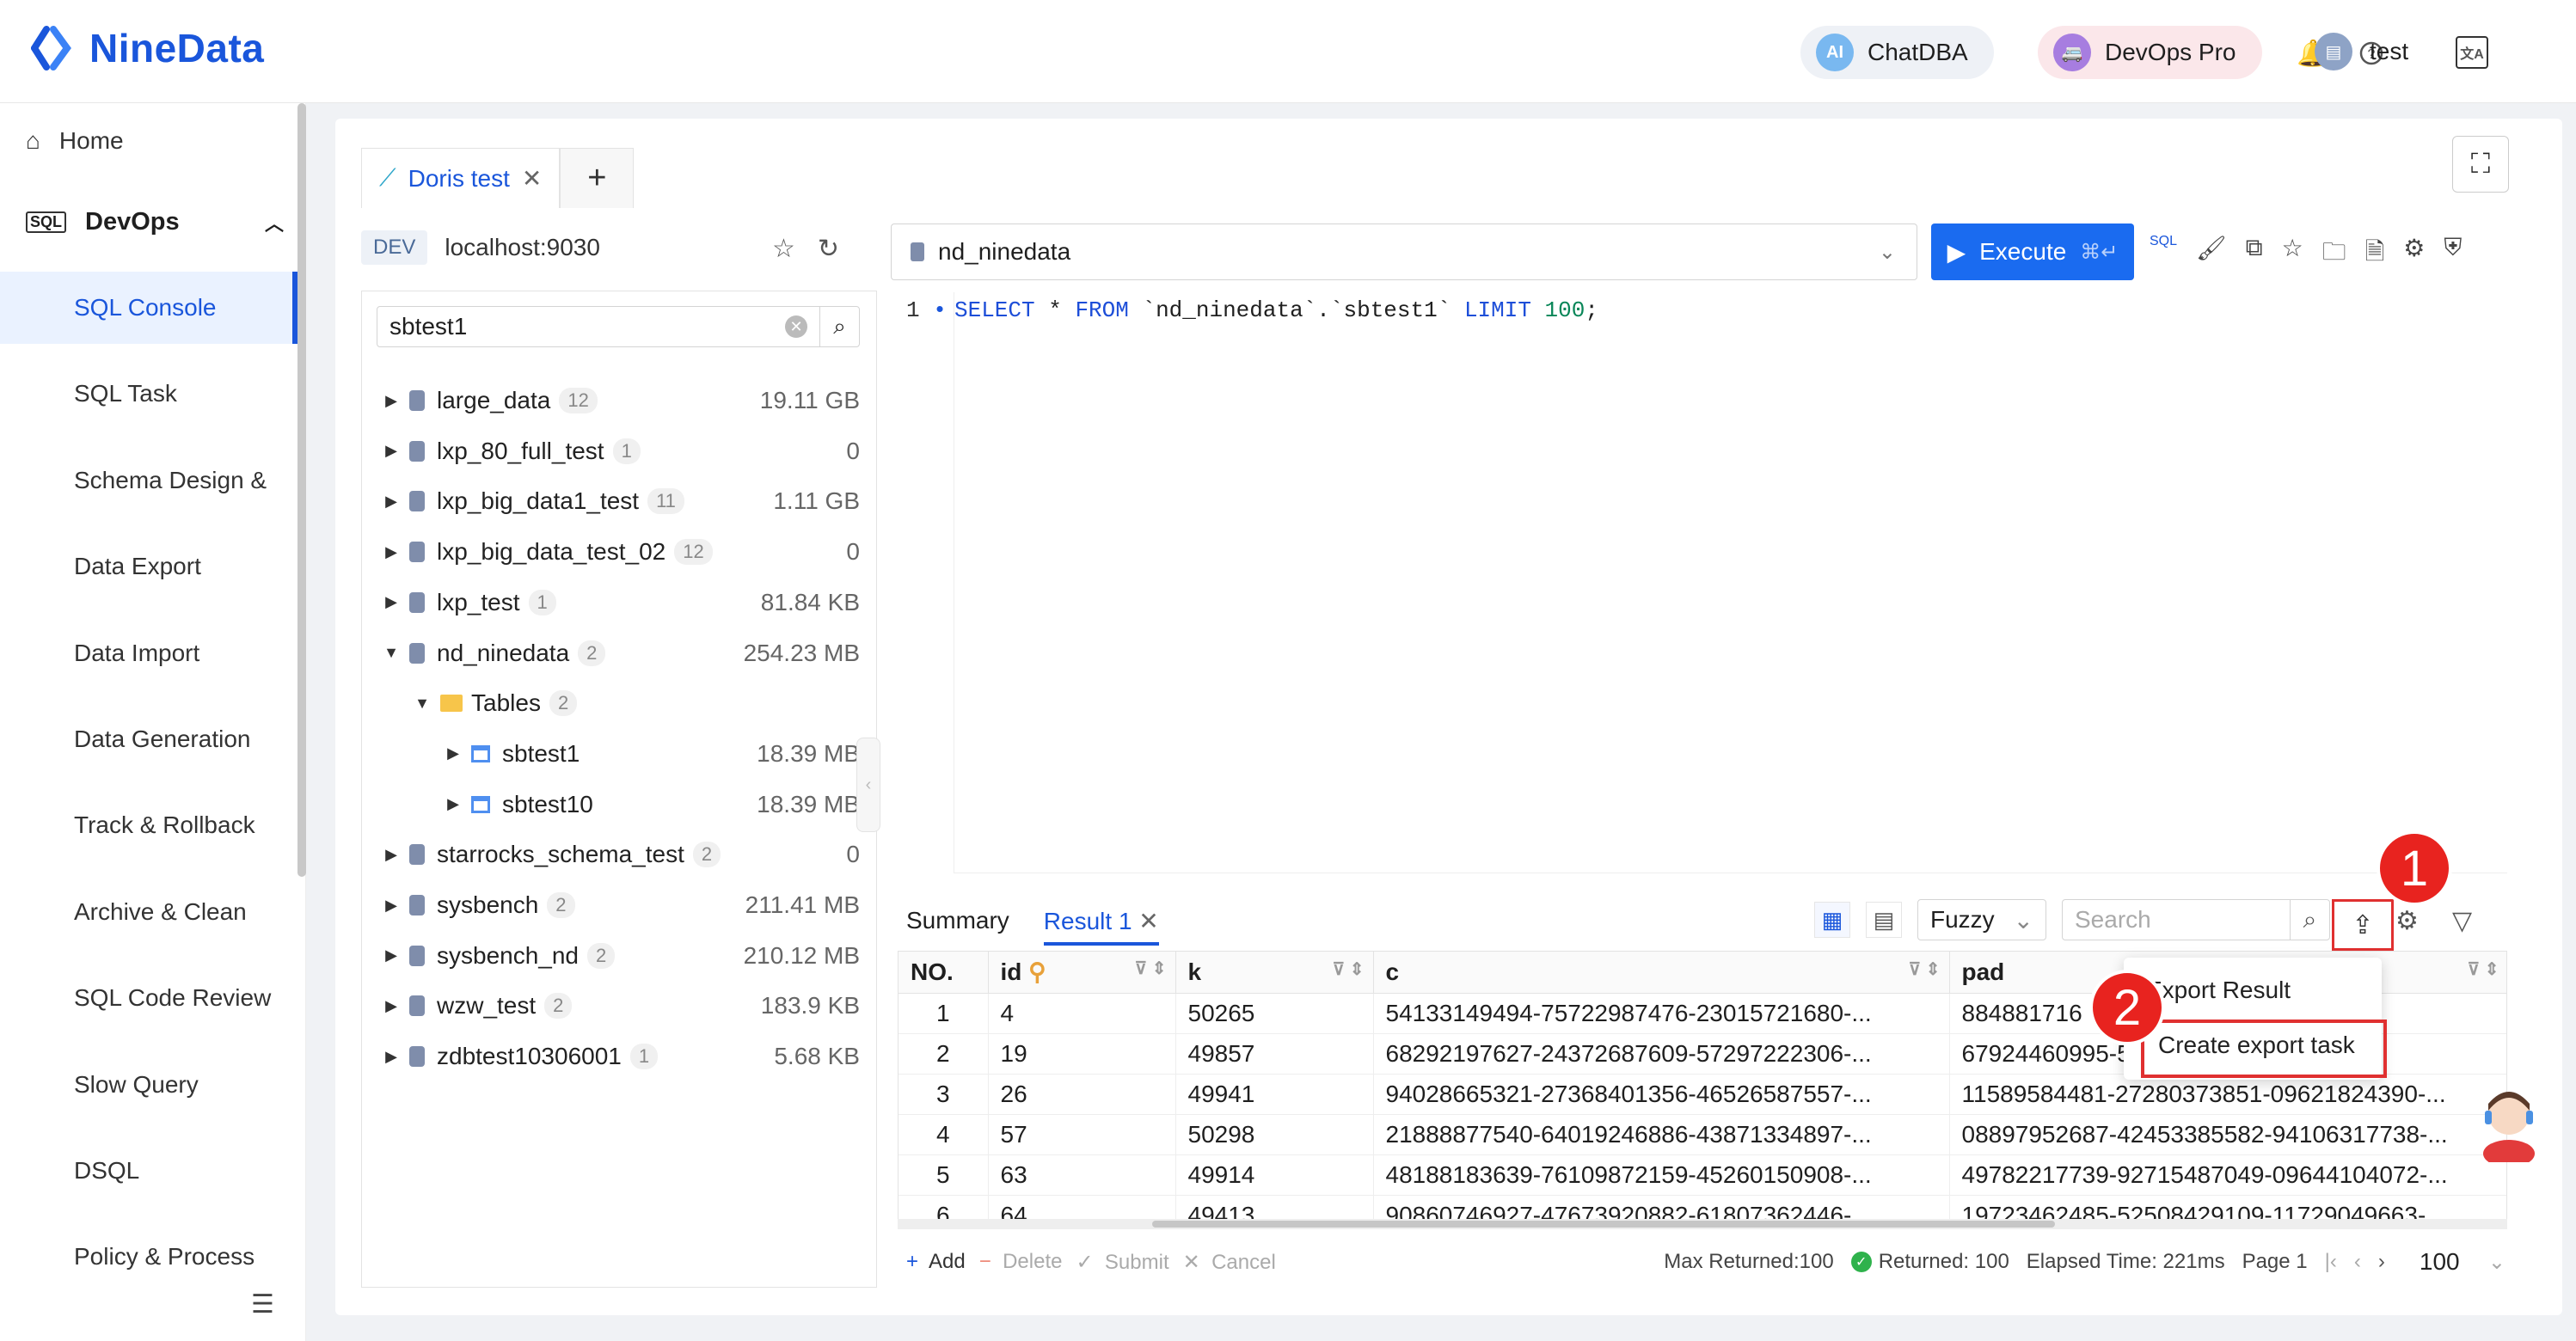  What do you see at coordinates (301, 490) in the screenshot?
I see `sidebar-scrollbar` at bounding box center [301, 490].